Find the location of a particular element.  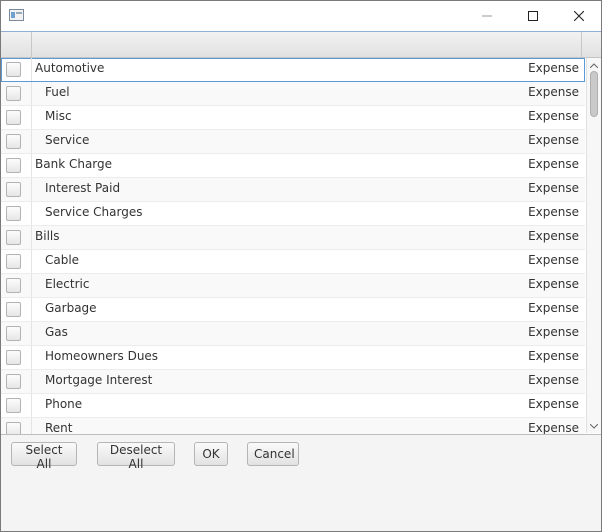

table-row: Homeowners Dues Expense is located at coordinates (293, 358).